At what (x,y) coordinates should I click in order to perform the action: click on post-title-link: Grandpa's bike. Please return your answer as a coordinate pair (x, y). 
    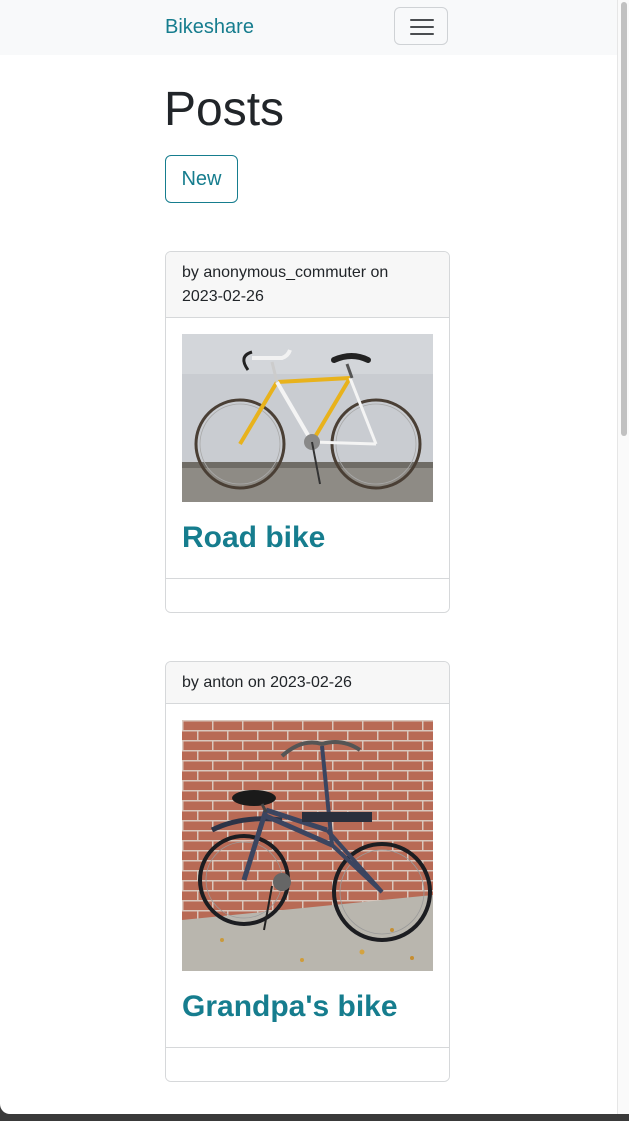
    Looking at the image, I should click on (307, 1007).